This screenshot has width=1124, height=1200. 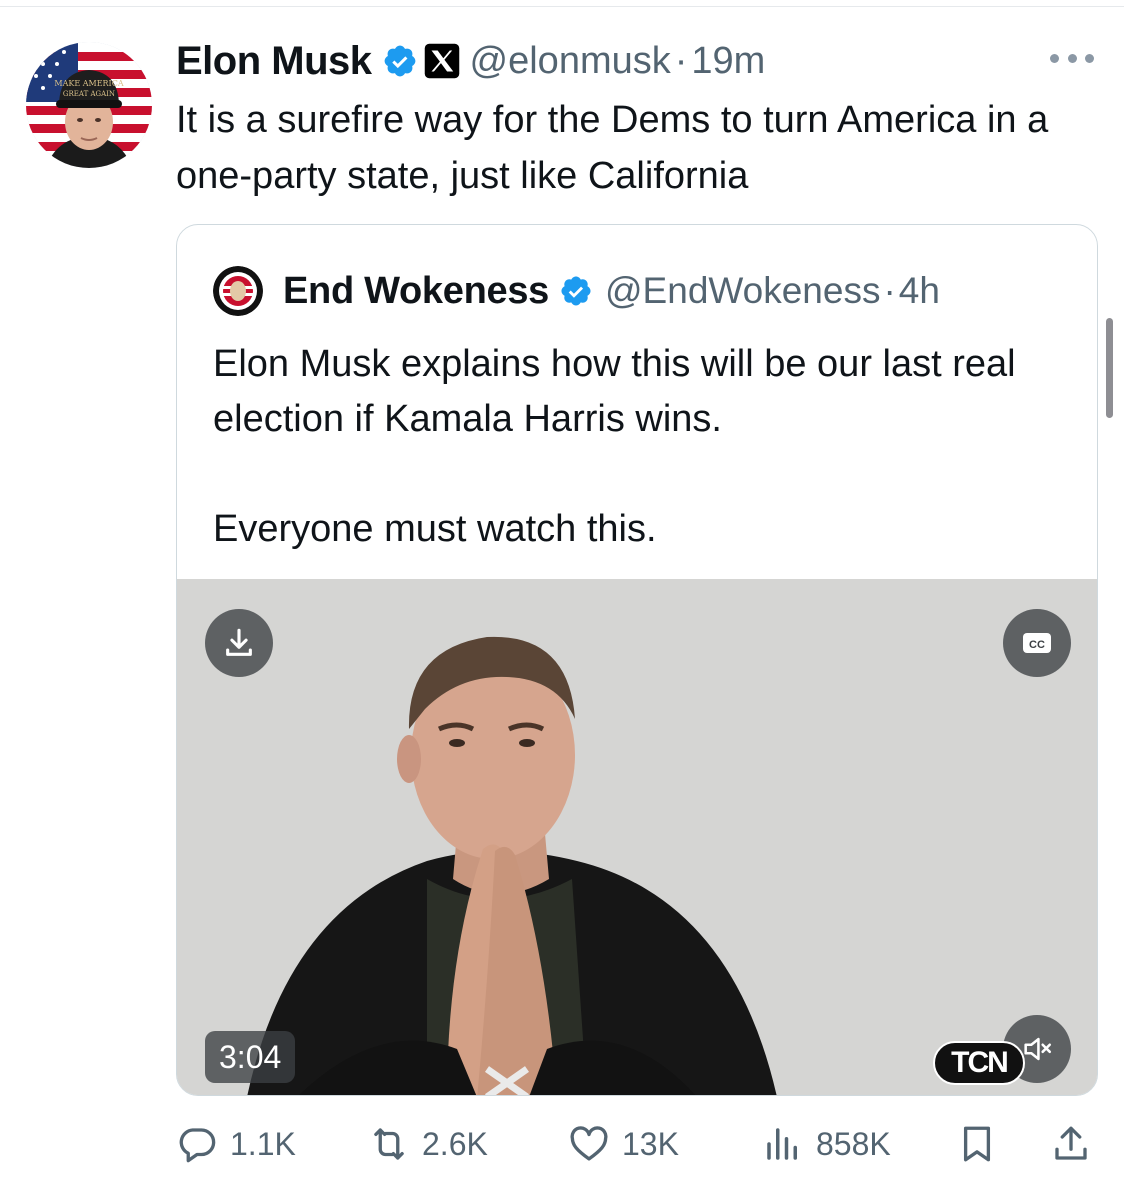 I want to click on bookmark-icon, so click(x=977, y=1144).